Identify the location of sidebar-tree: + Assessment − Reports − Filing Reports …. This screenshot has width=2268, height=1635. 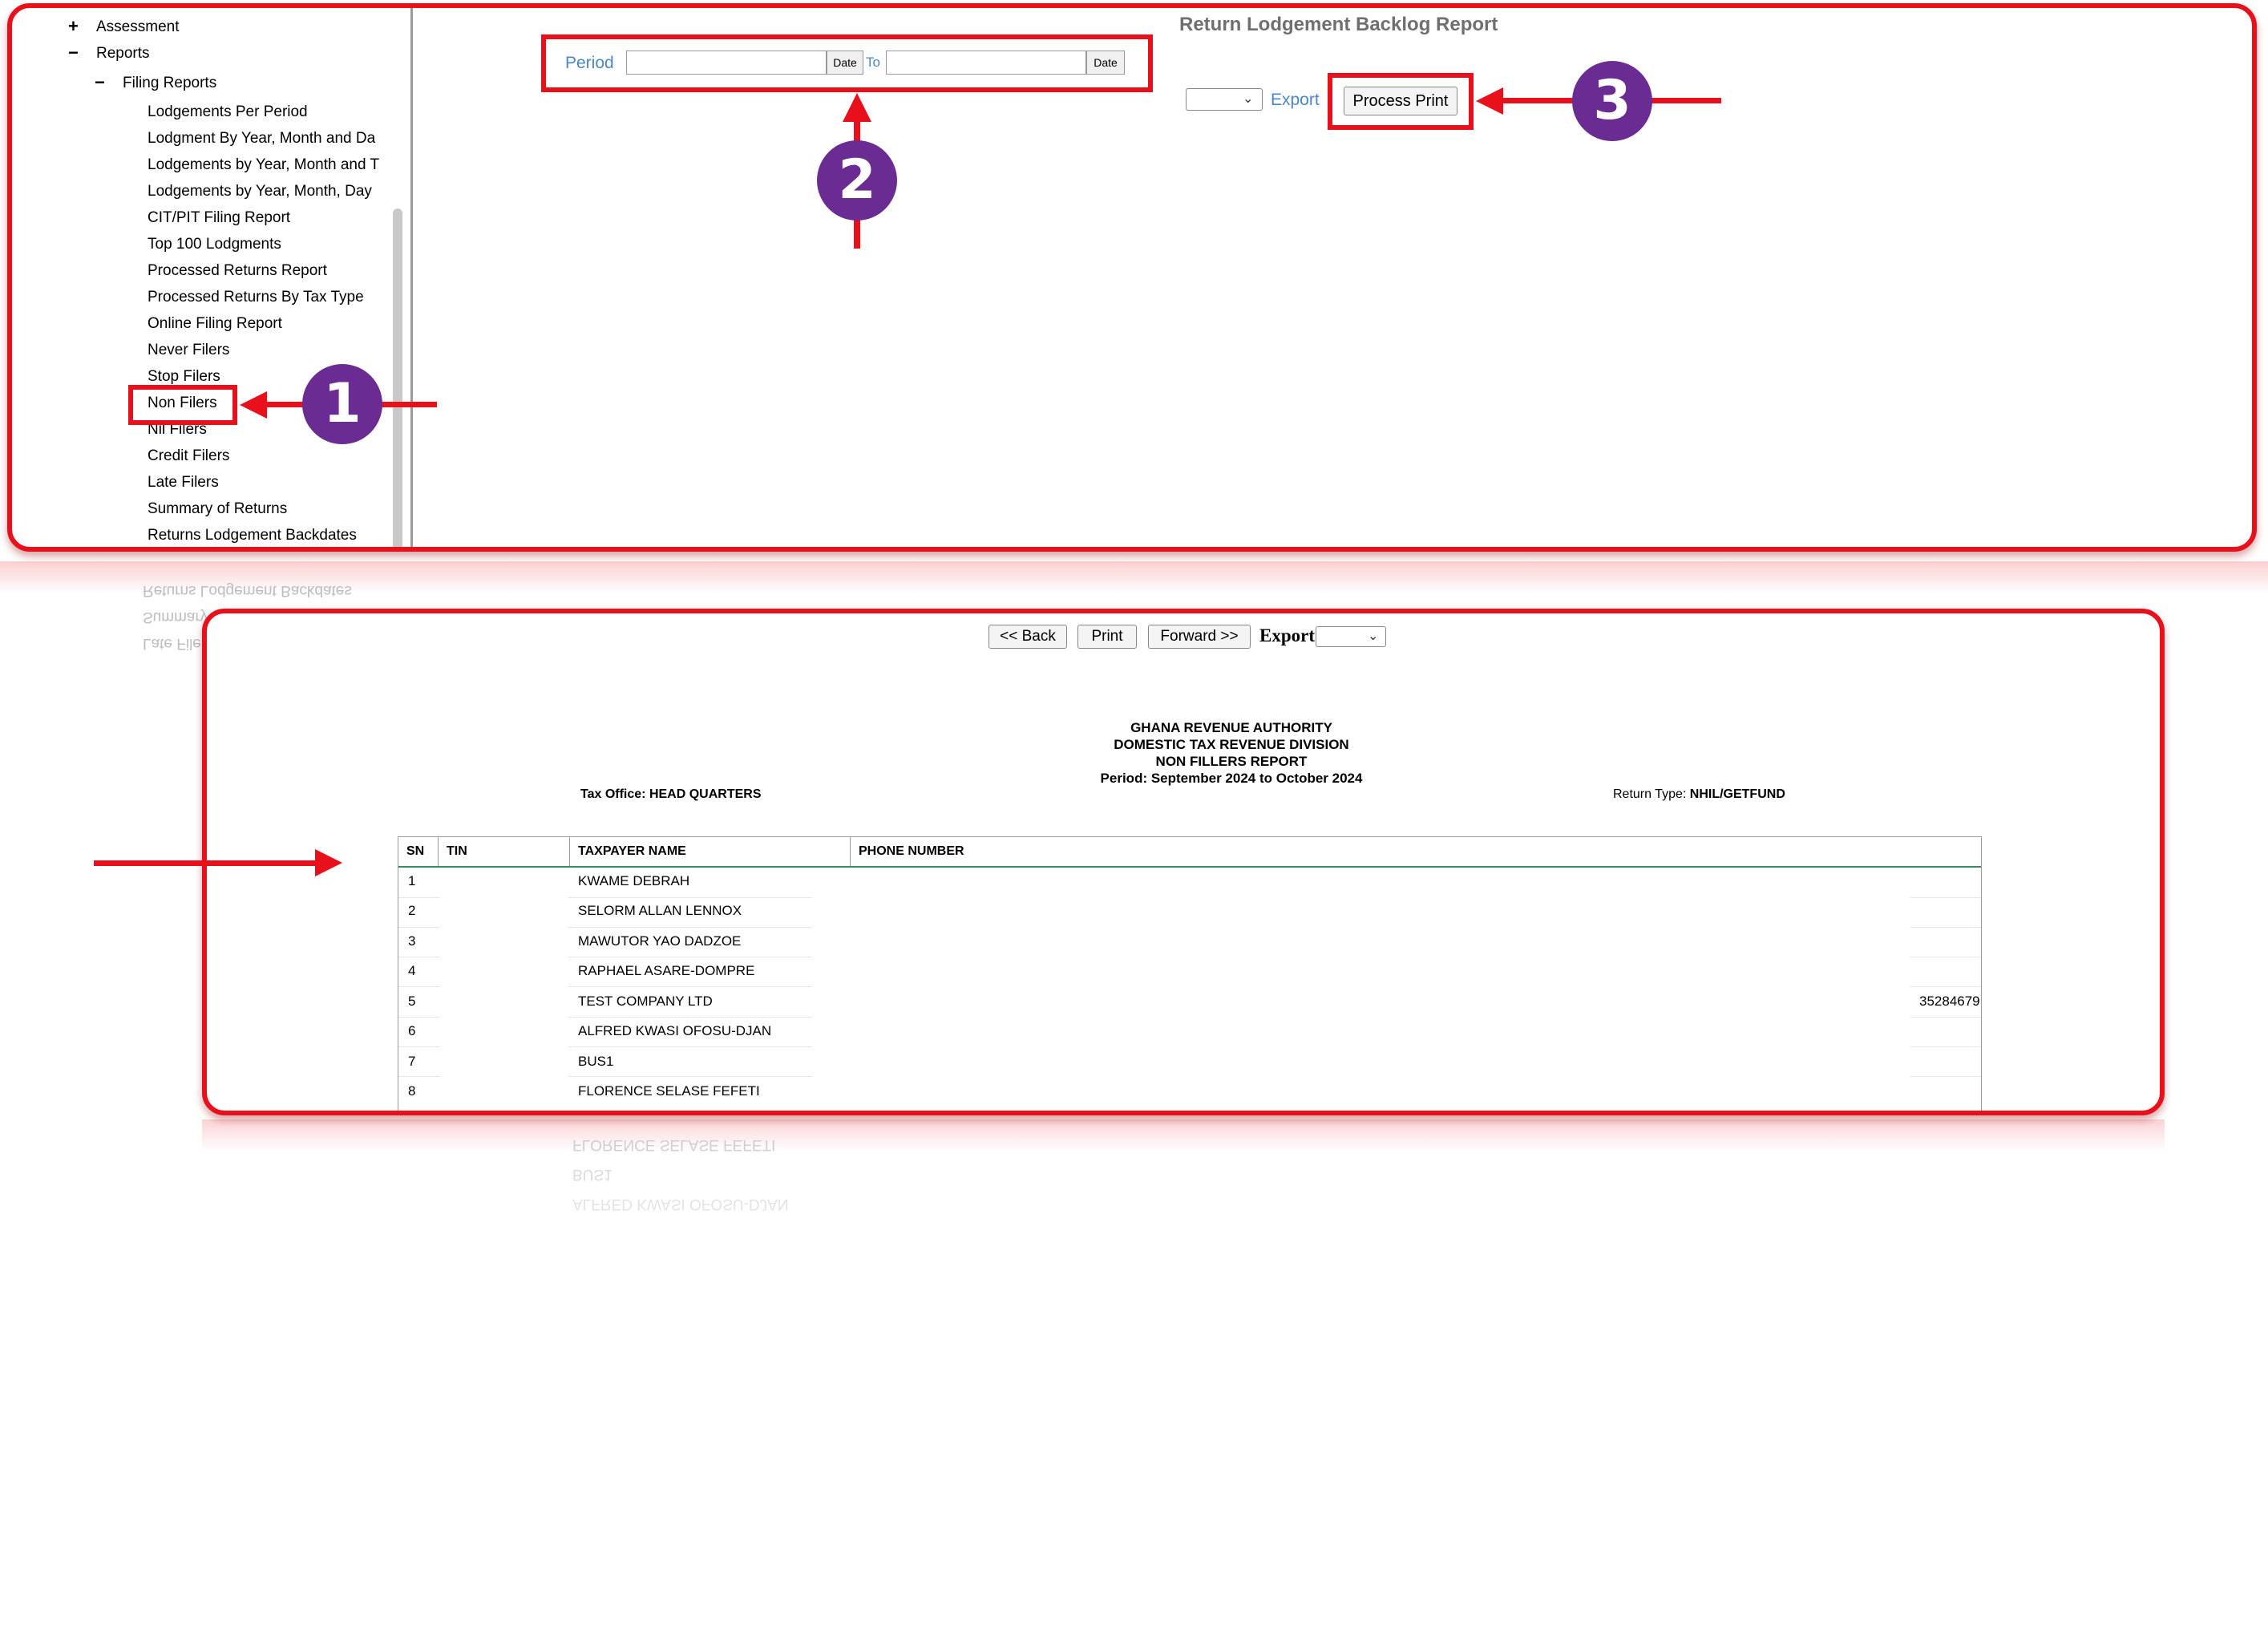
(212, 277).